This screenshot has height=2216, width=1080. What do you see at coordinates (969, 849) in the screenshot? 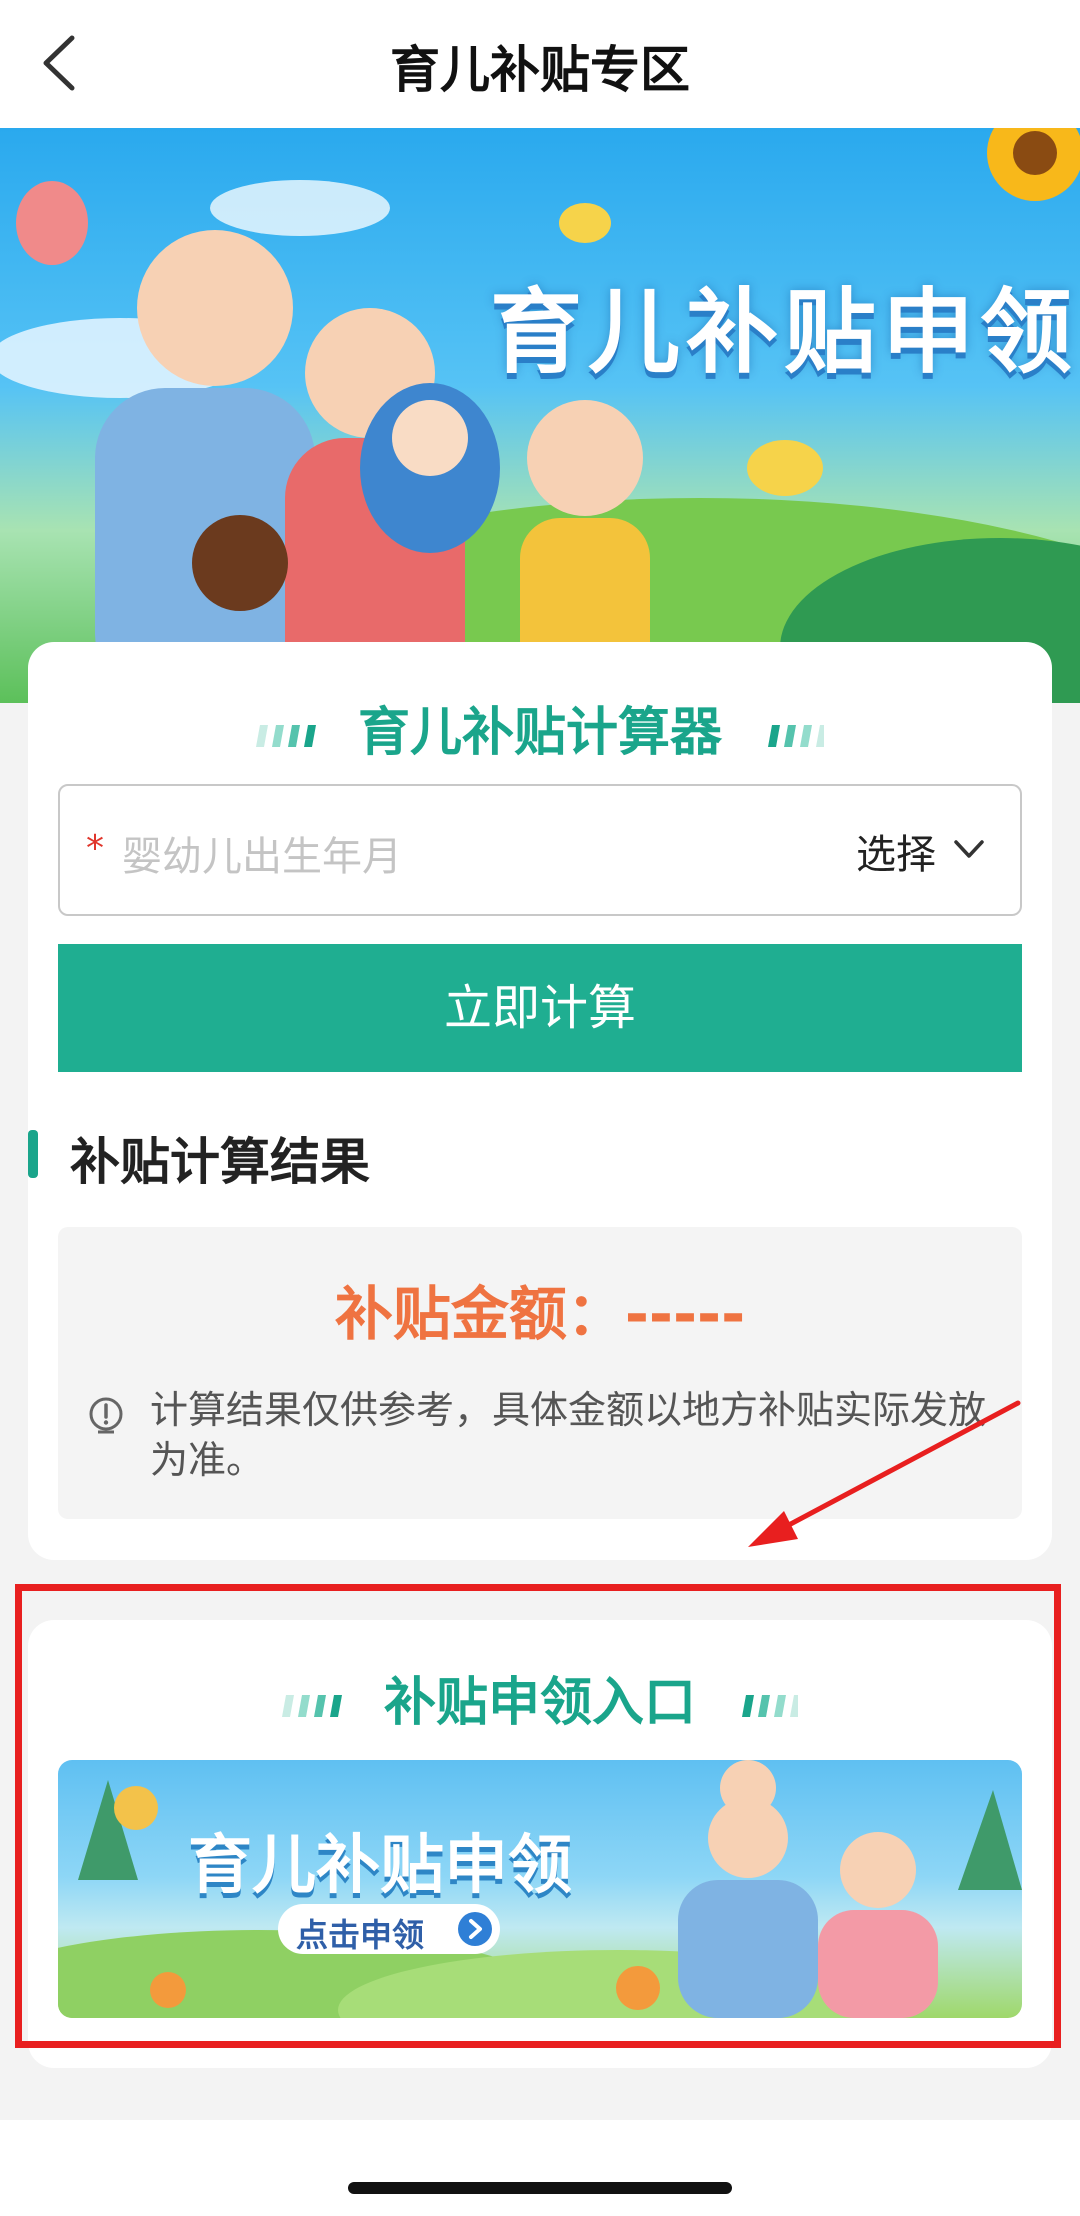
I see `chevron-down-icon` at bounding box center [969, 849].